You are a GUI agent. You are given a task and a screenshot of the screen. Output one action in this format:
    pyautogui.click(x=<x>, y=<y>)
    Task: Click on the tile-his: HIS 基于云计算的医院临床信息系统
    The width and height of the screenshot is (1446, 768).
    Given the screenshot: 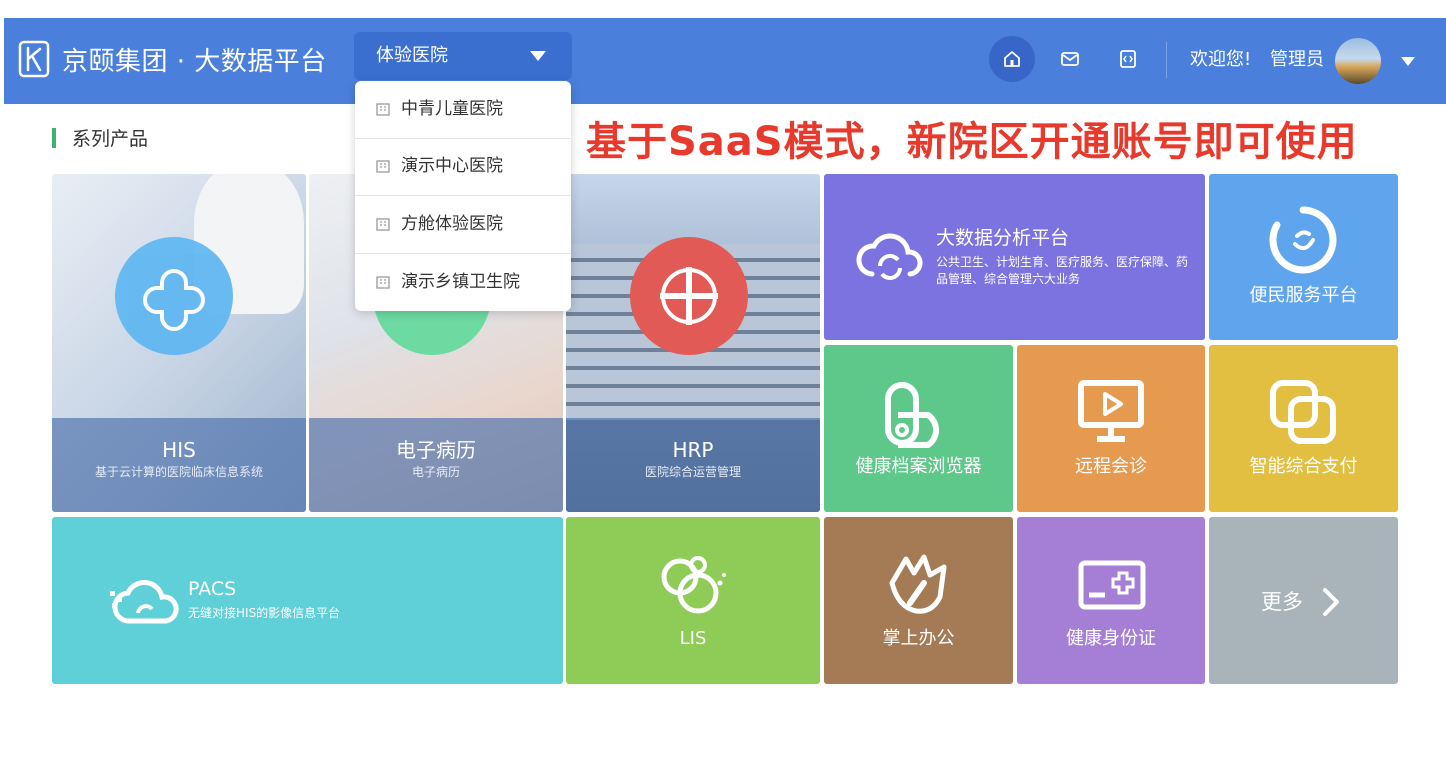 What is the action you would take?
    pyautogui.click(x=179, y=343)
    